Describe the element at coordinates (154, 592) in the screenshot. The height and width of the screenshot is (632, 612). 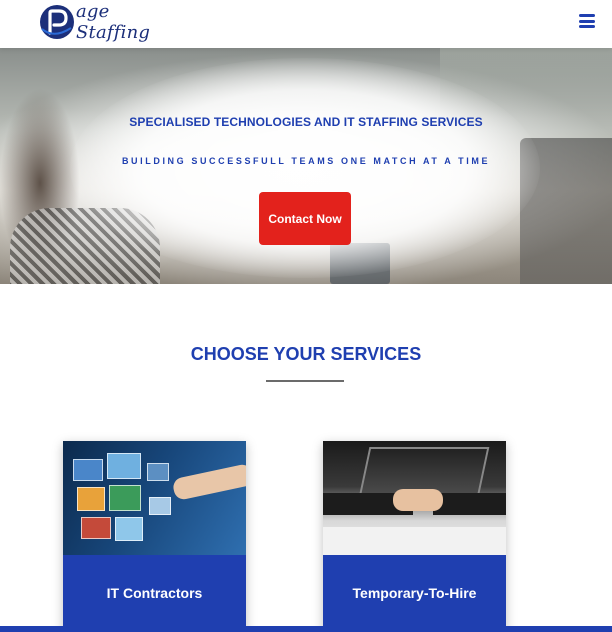
I see `service-card-label: IT Contractors` at that location.